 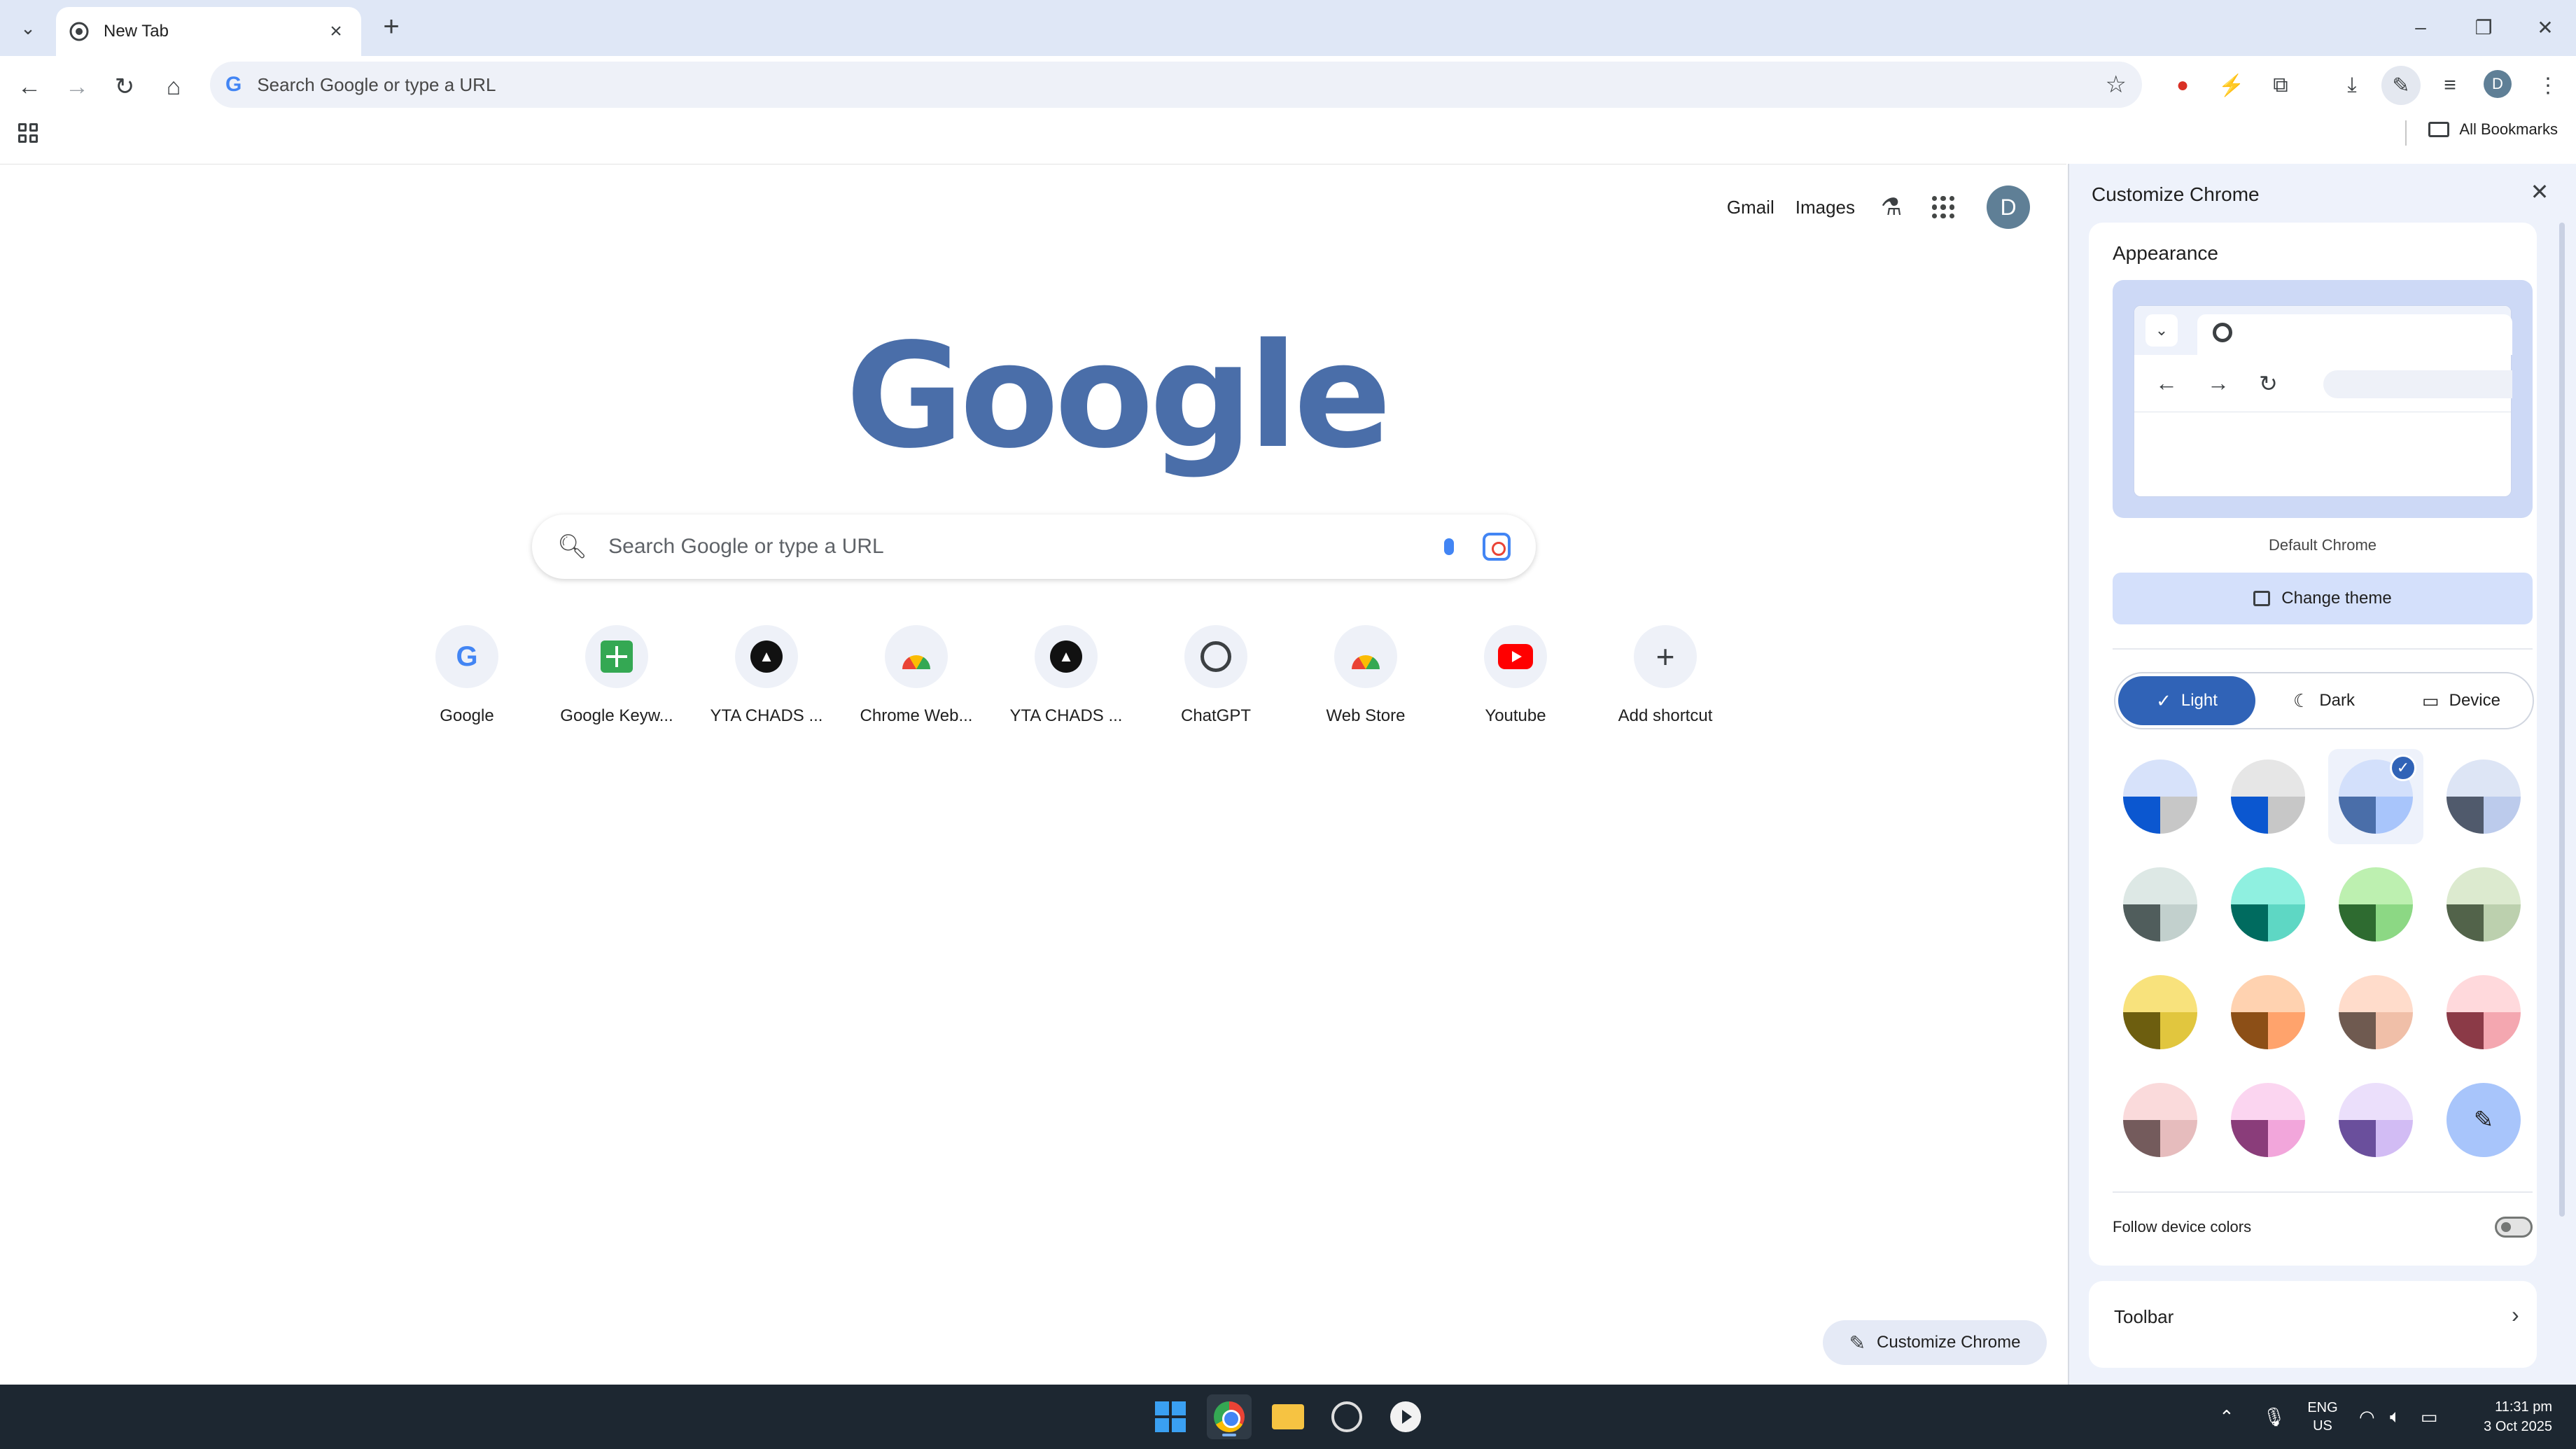 I want to click on customize-pencil-icon: ✎, so click(x=2401, y=85).